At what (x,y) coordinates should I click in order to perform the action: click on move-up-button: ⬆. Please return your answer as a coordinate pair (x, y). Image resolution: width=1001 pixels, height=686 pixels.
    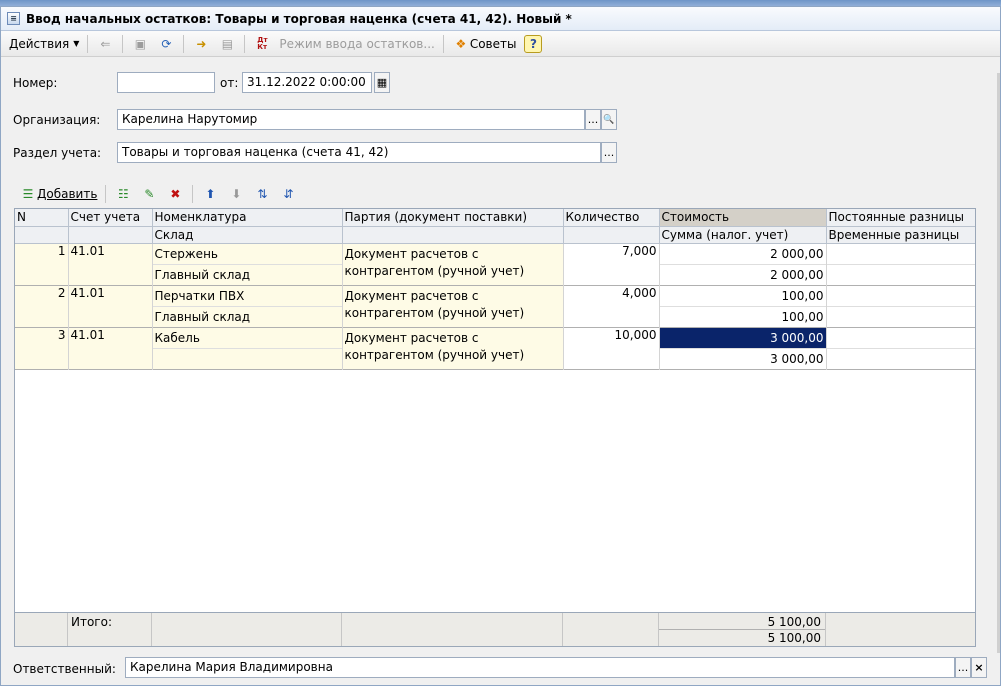
    Looking at the image, I should click on (210, 194).